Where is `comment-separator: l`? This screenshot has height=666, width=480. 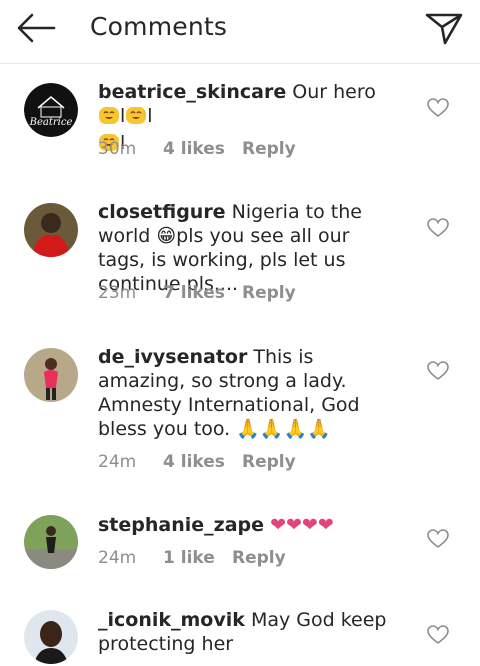 comment-separator: l is located at coordinates (150, 116).